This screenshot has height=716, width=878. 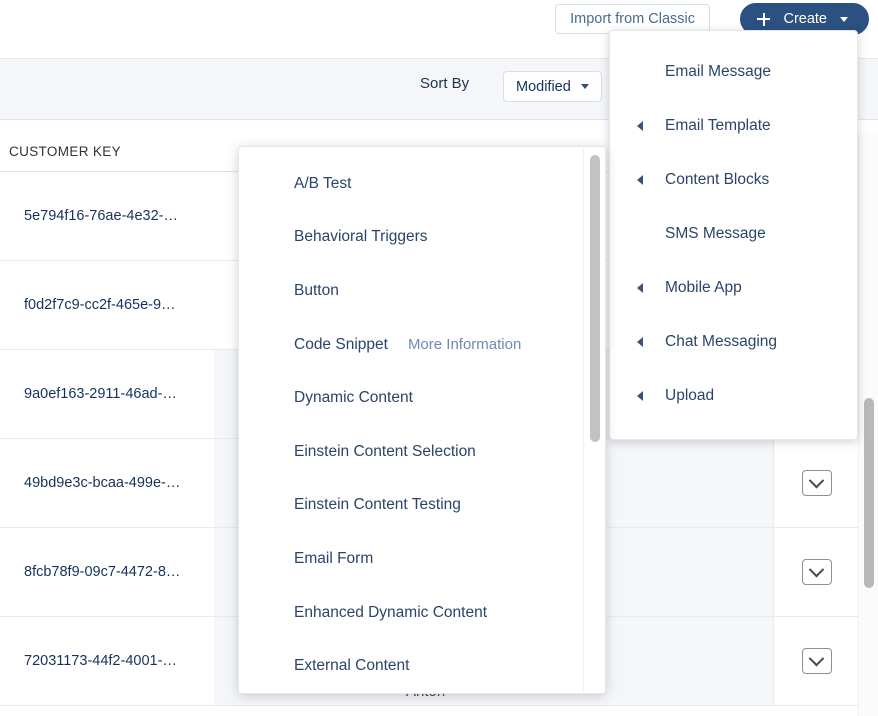 I want to click on content-type-scrollbar, so click(x=594, y=420).